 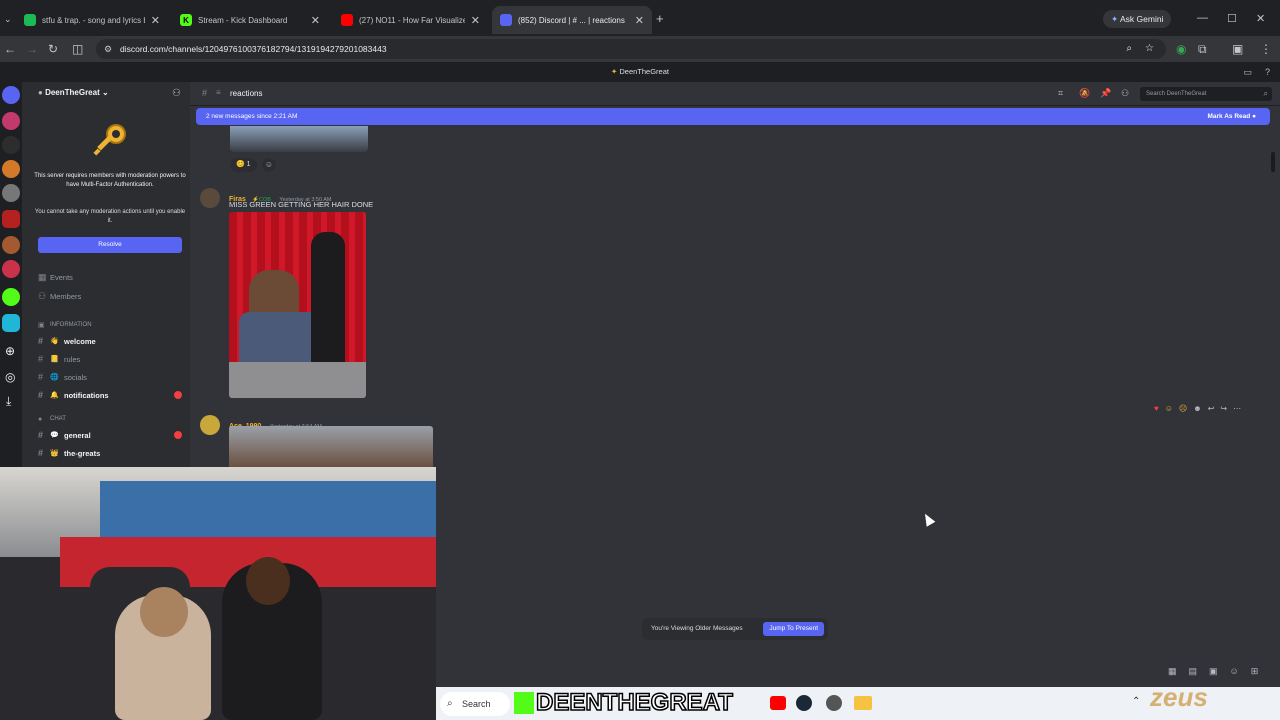 I want to click on menu-kebab-icon: ⋮, so click(x=1266, y=49).